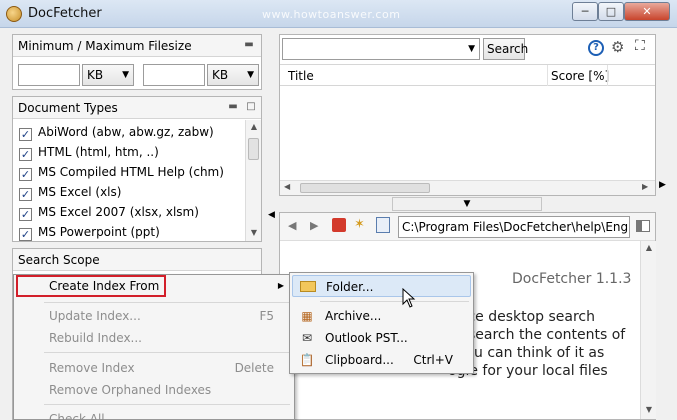 The image size is (677, 420). What do you see at coordinates (383, 225) in the screenshot?
I see `open-browser-icon` at bounding box center [383, 225].